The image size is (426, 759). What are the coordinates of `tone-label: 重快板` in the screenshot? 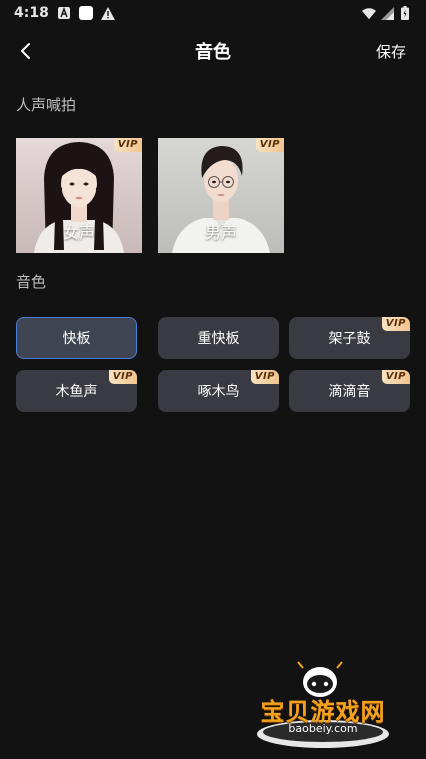 It's located at (218, 339).